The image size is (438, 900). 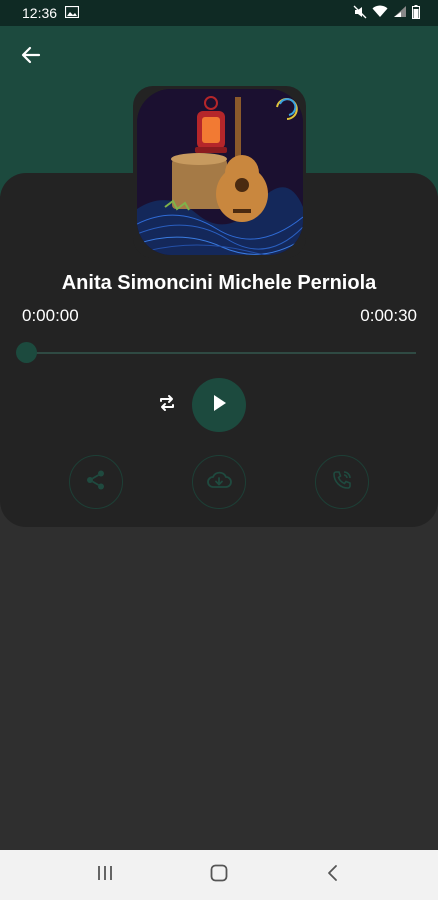 What do you see at coordinates (221, 353) in the screenshot?
I see `seek-track` at bounding box center [221, 353].